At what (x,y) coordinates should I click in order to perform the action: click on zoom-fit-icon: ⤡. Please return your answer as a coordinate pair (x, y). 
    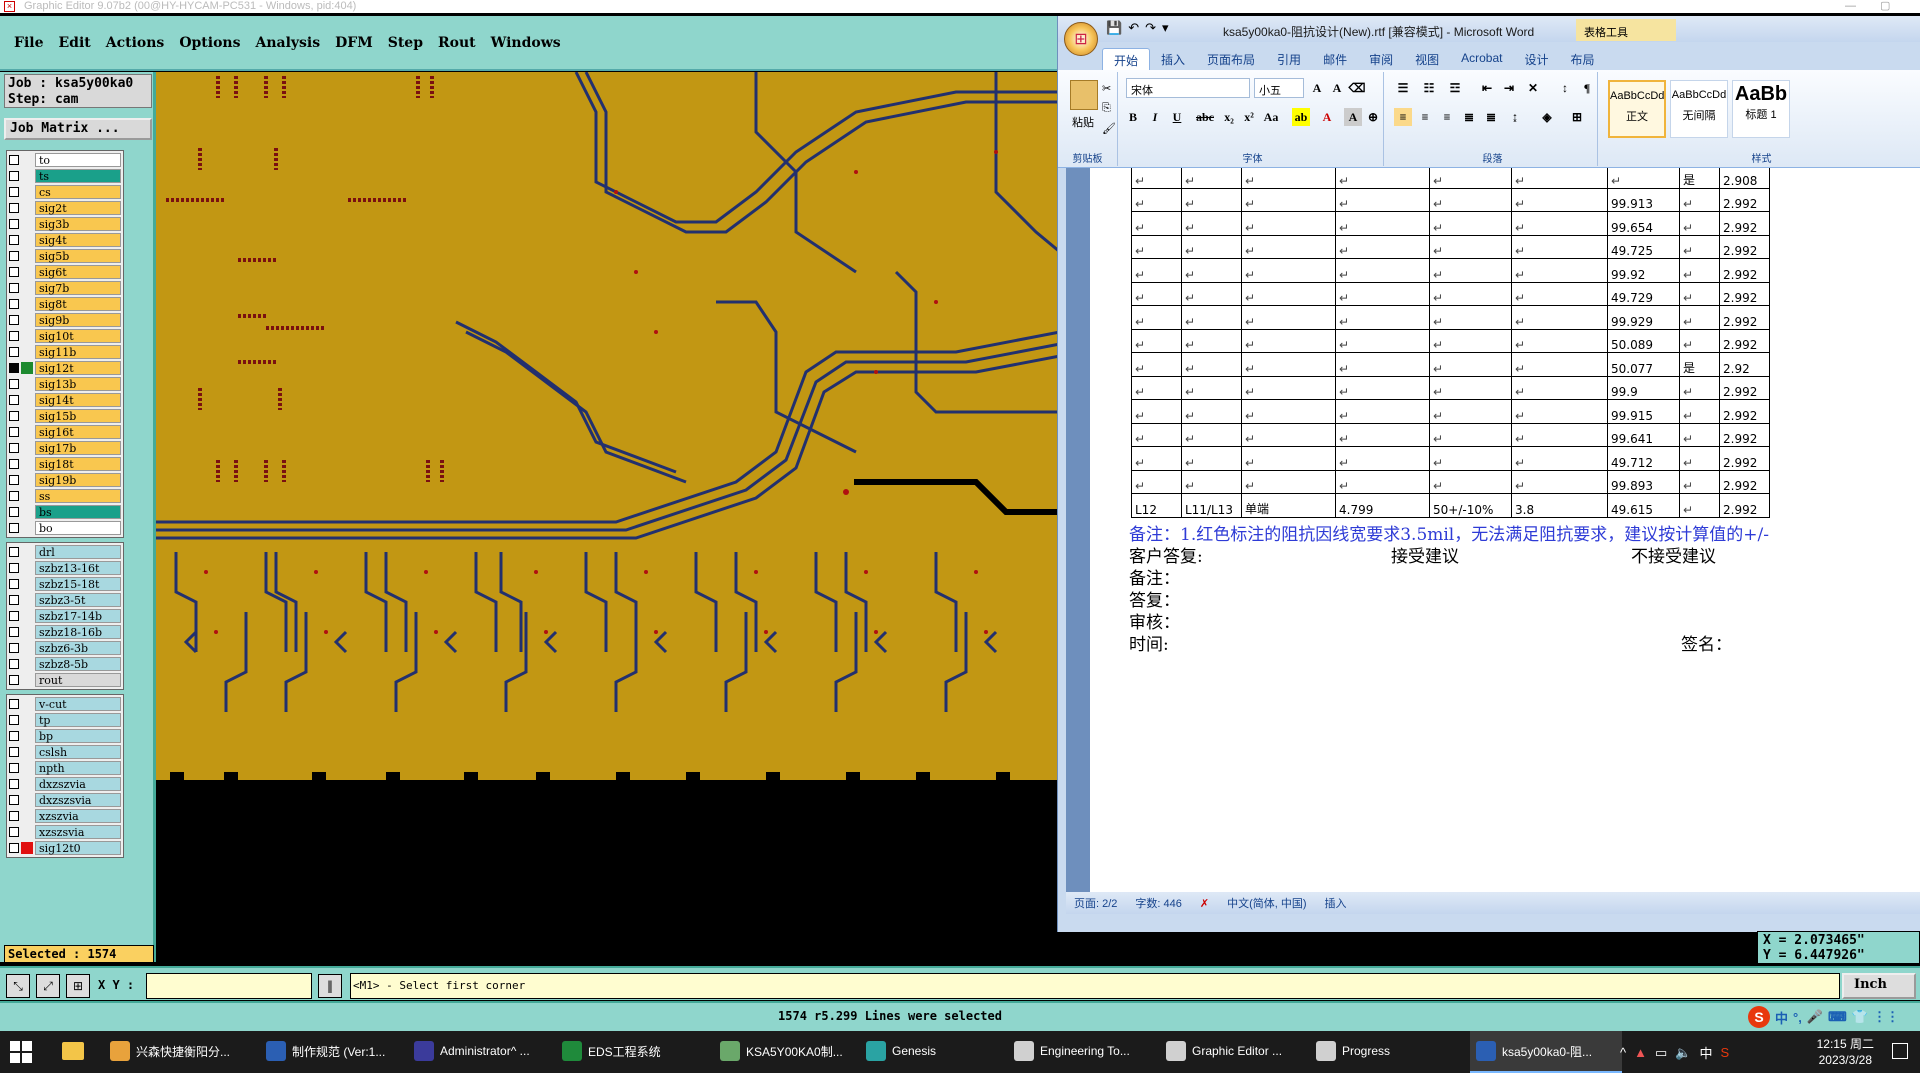
    Looking at the image, I should click on (18, 986).